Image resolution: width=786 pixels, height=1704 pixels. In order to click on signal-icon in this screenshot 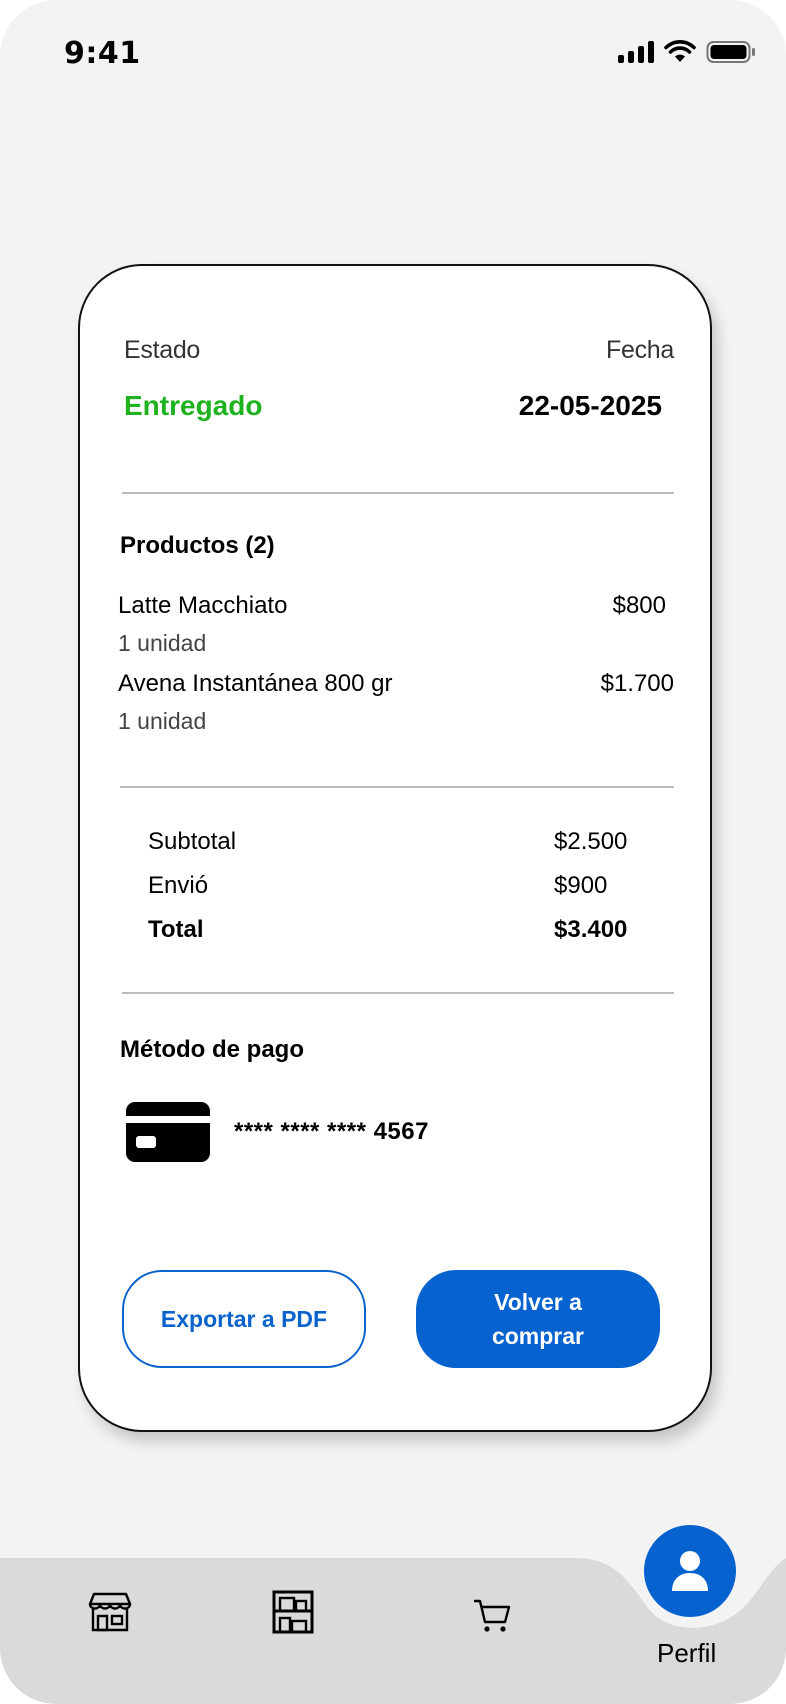, I will do `click(636, 52)`.